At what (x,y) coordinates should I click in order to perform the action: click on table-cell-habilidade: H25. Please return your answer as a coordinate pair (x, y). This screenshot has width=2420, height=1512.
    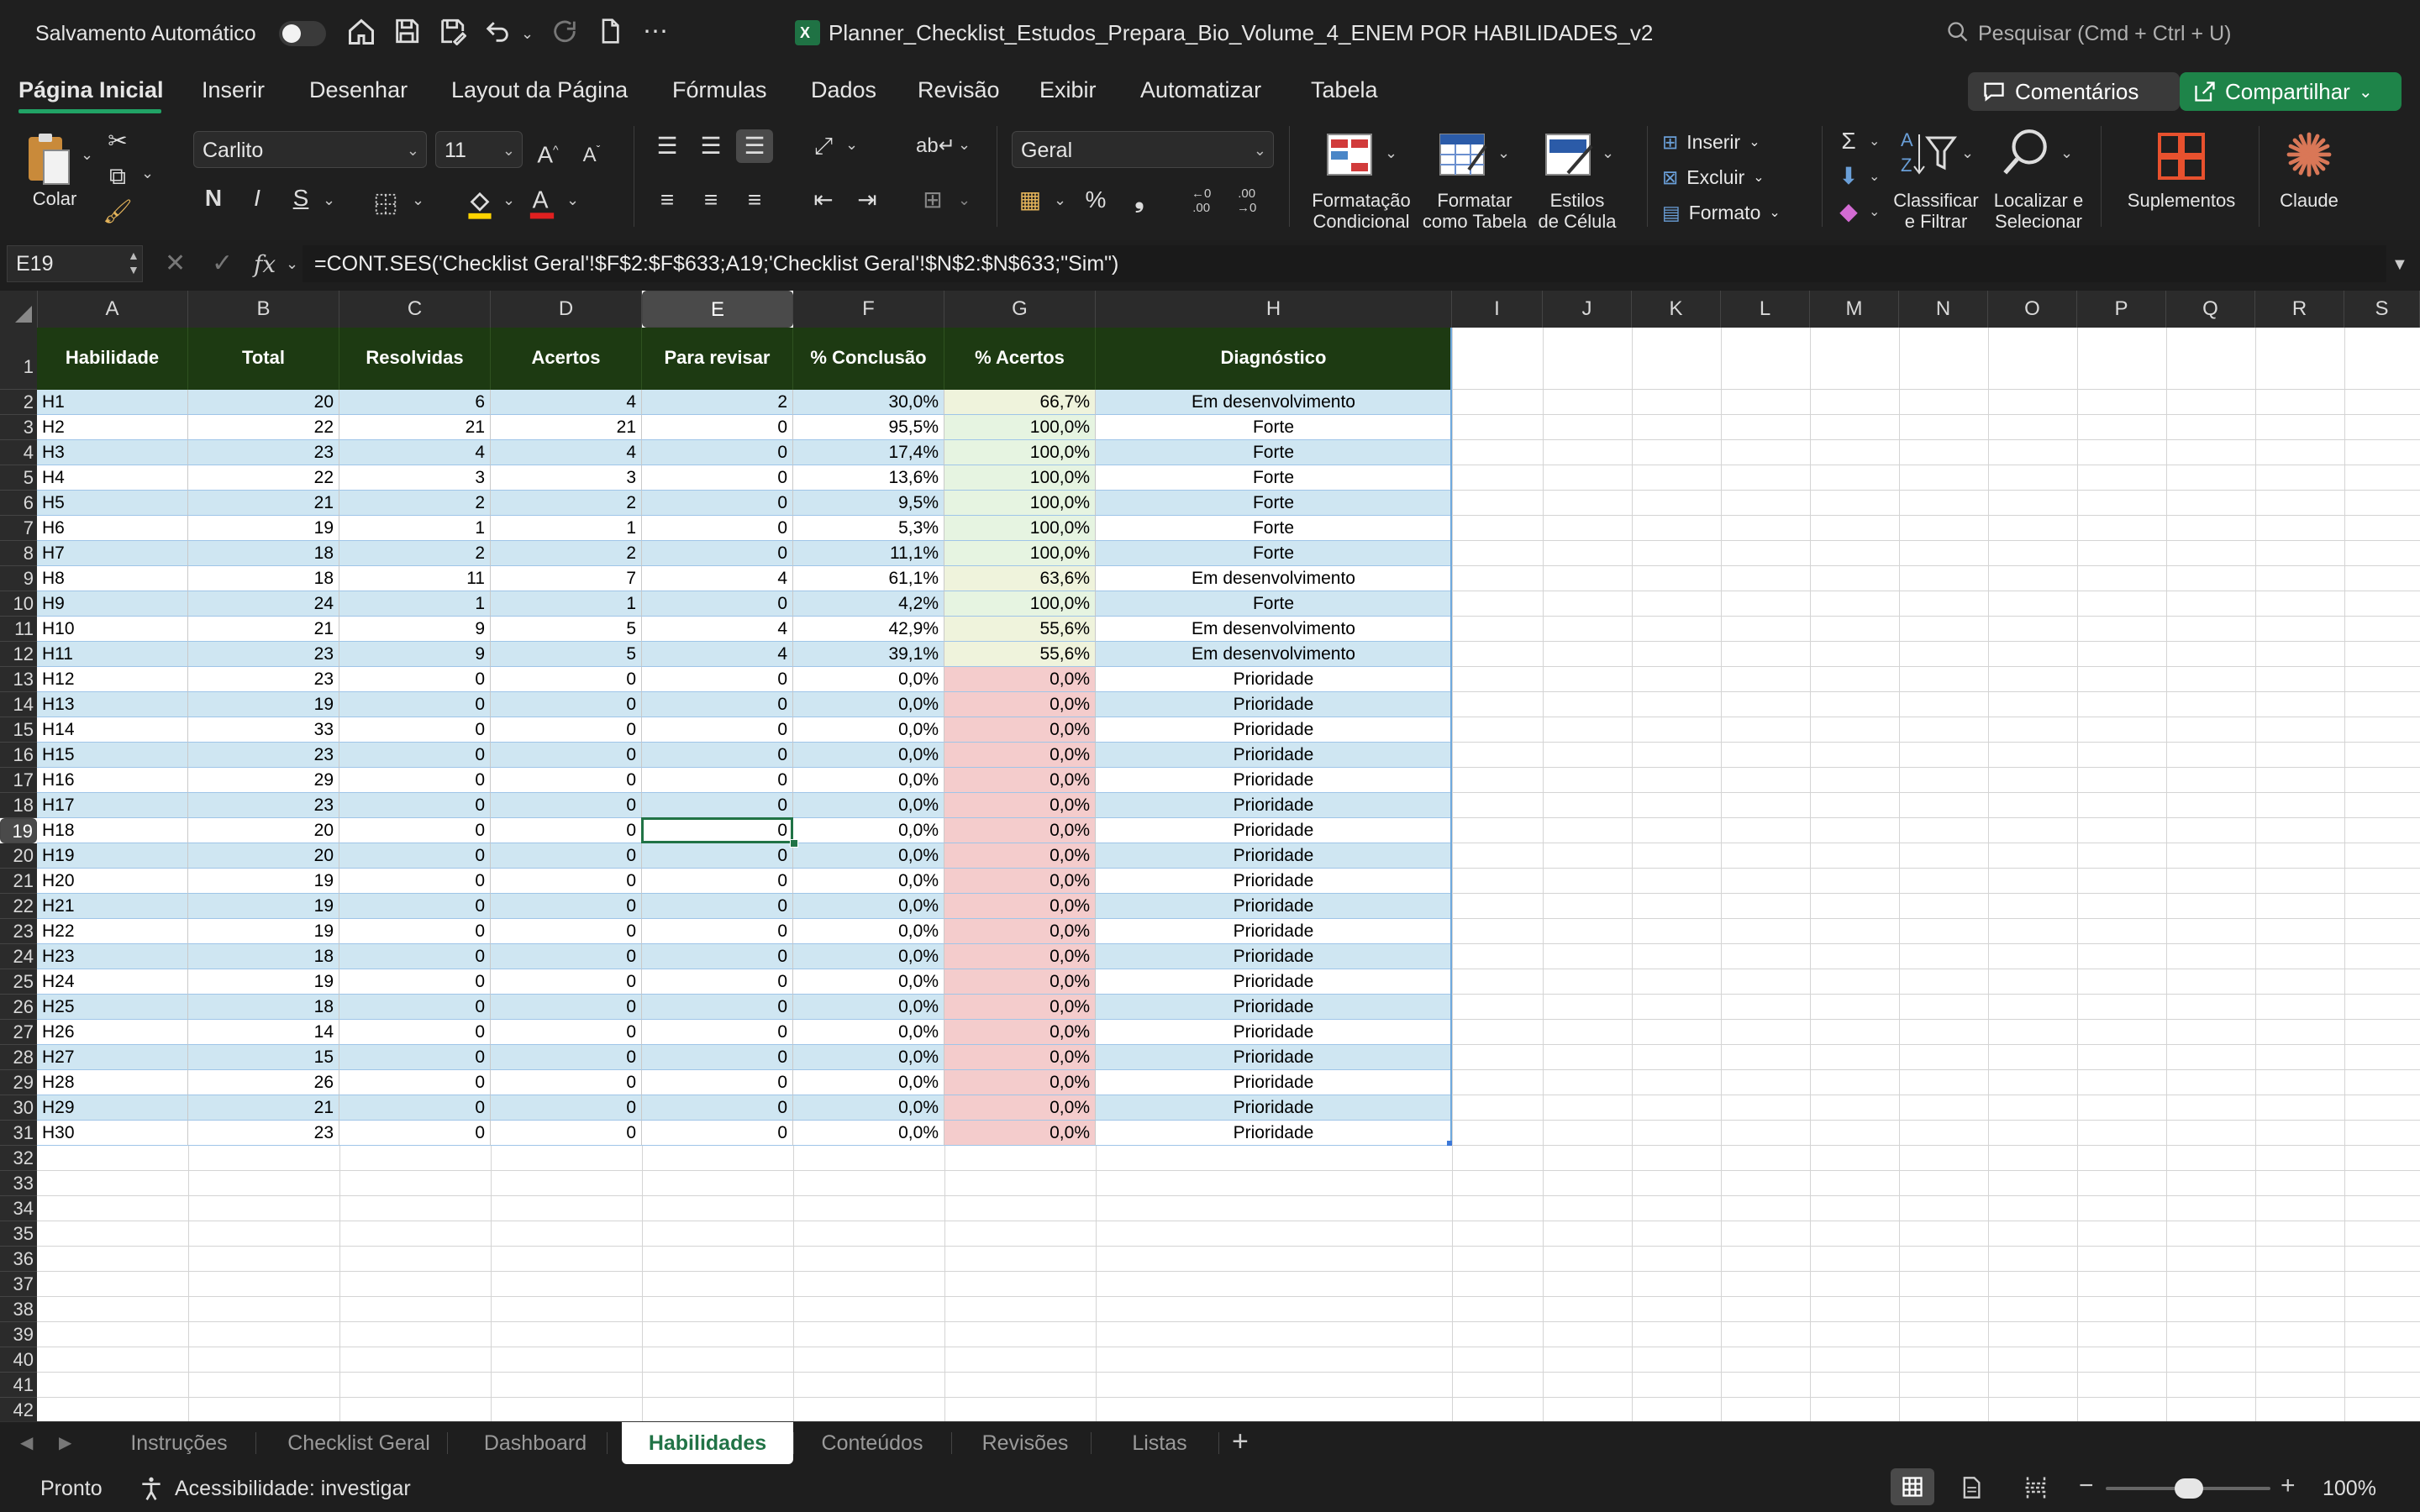
    Looking at the image, I should click on (113, 1007).